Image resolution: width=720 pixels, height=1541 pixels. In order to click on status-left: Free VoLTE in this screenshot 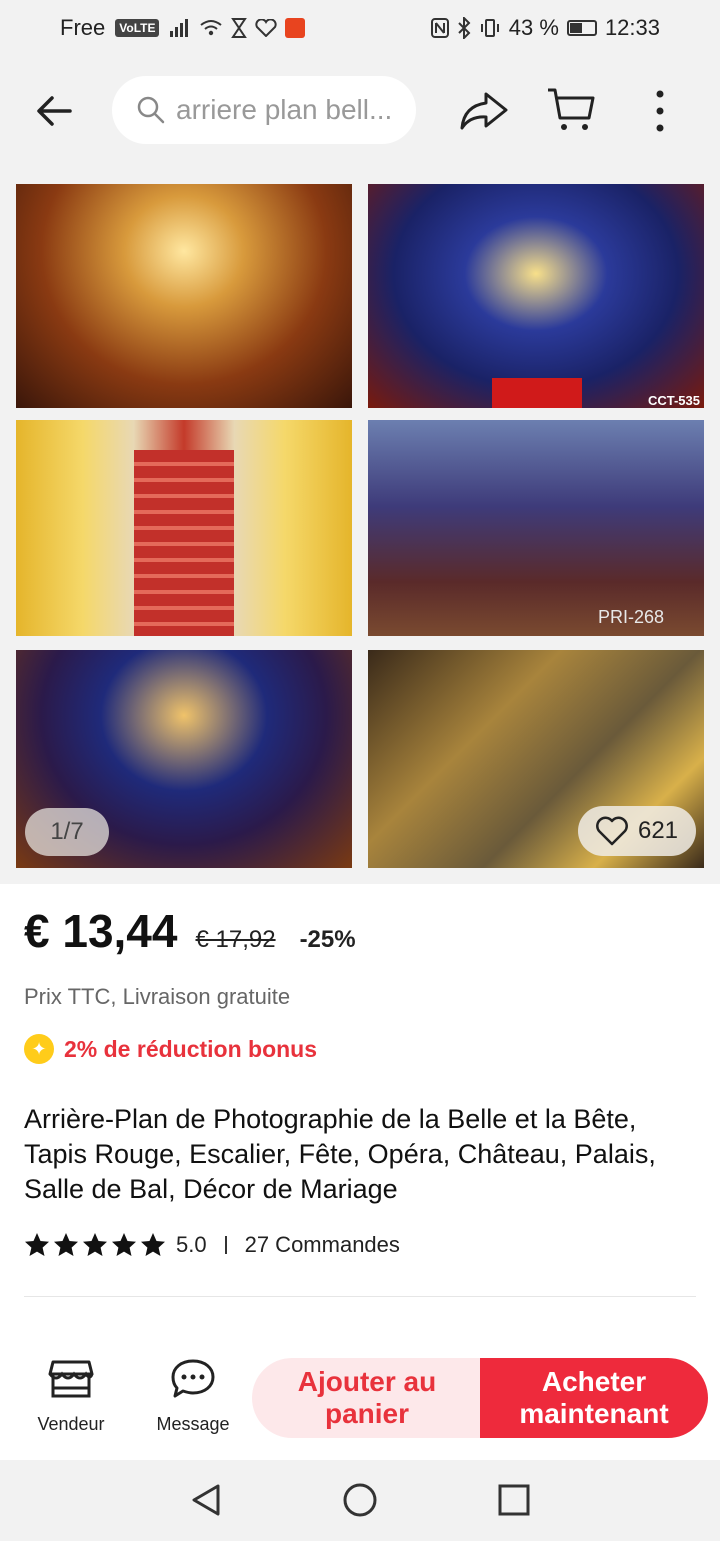, I will do `click(183, 28)`.